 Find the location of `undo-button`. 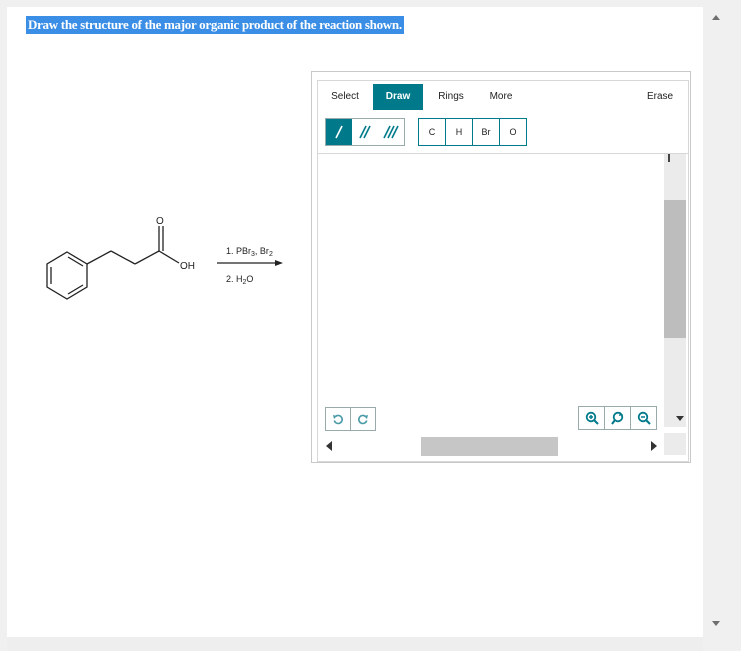

undo-button is located at coordinates (338, 419).